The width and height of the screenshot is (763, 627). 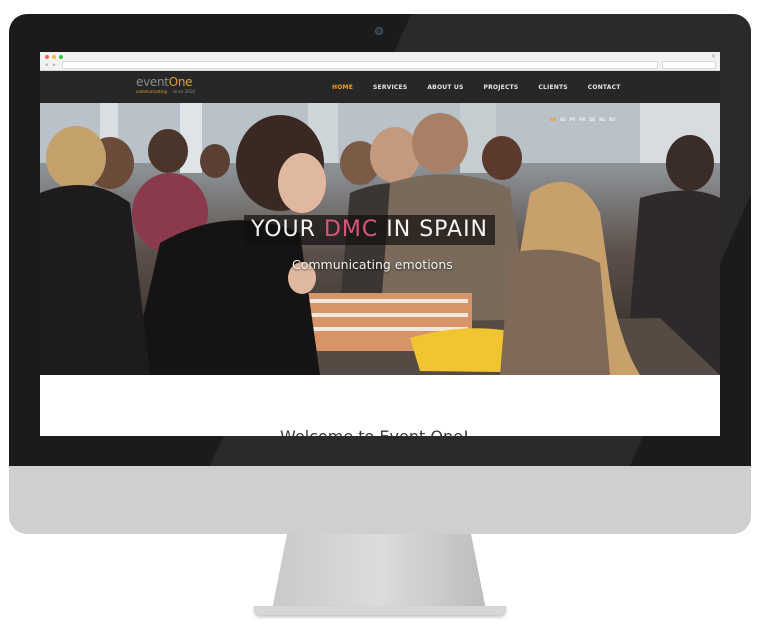 I want to click on language-es: ES, so click(x=563, y=119).